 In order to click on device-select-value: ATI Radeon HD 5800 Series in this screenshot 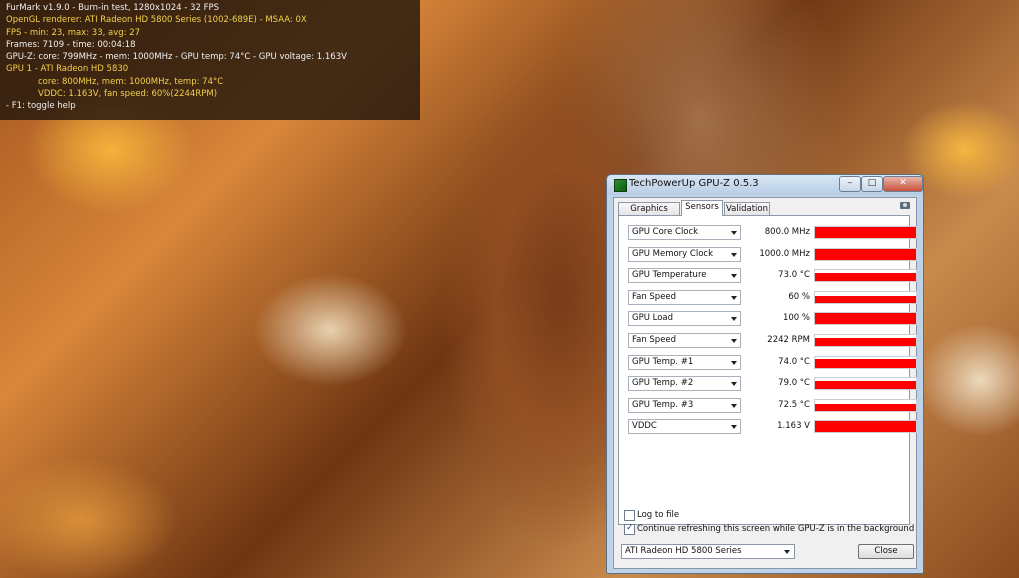, I will do `click(683, 551)`.